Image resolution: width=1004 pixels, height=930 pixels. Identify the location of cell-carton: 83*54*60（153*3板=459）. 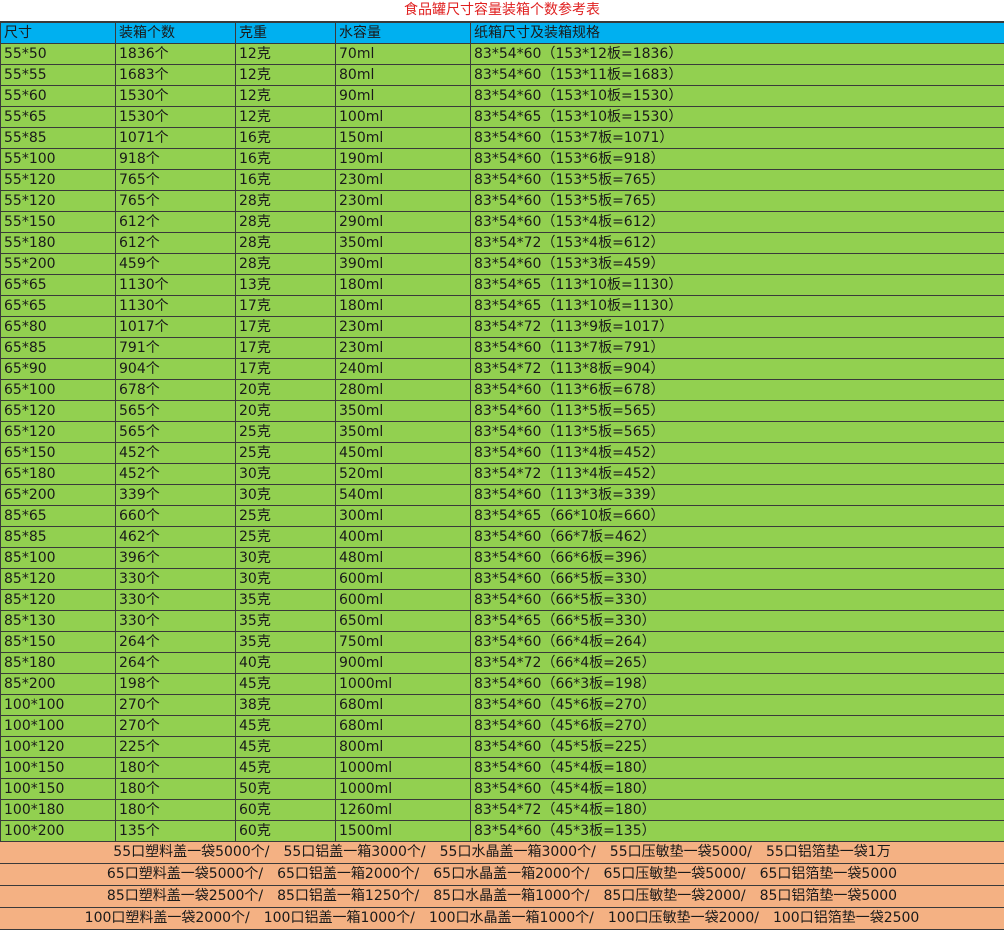
(737, 264).